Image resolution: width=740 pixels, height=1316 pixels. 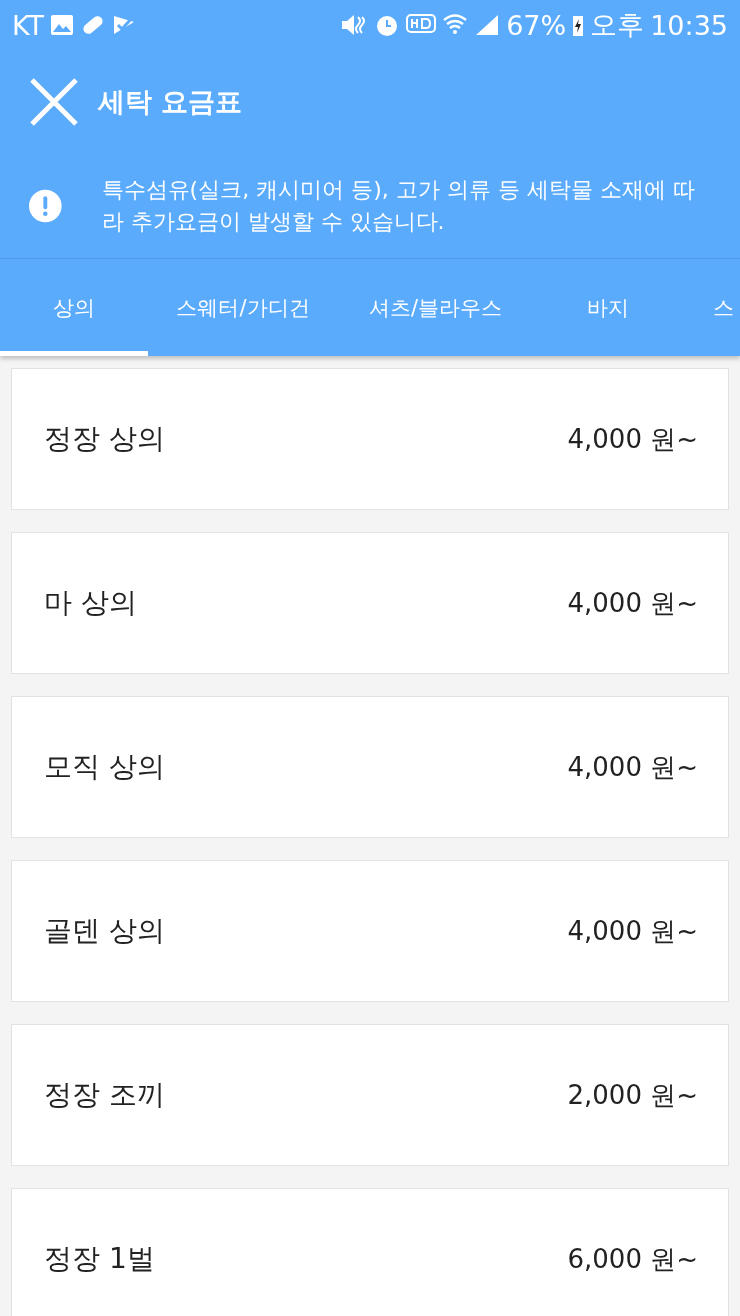 I want to click on category-tab: 스, so click(x=711, y=307).